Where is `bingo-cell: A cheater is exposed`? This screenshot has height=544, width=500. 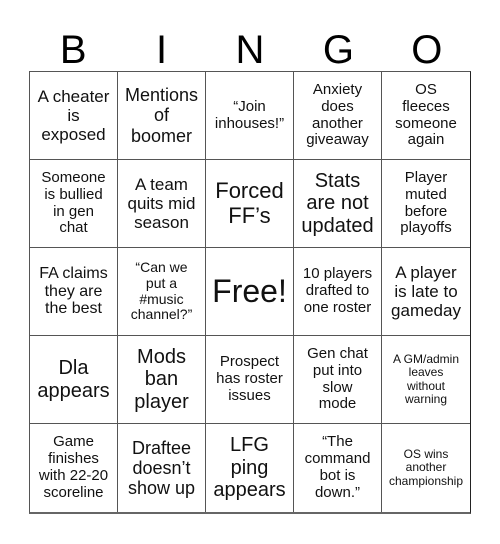
bingo-cell: A cheater is exposed is located at coordinates (74, 116).